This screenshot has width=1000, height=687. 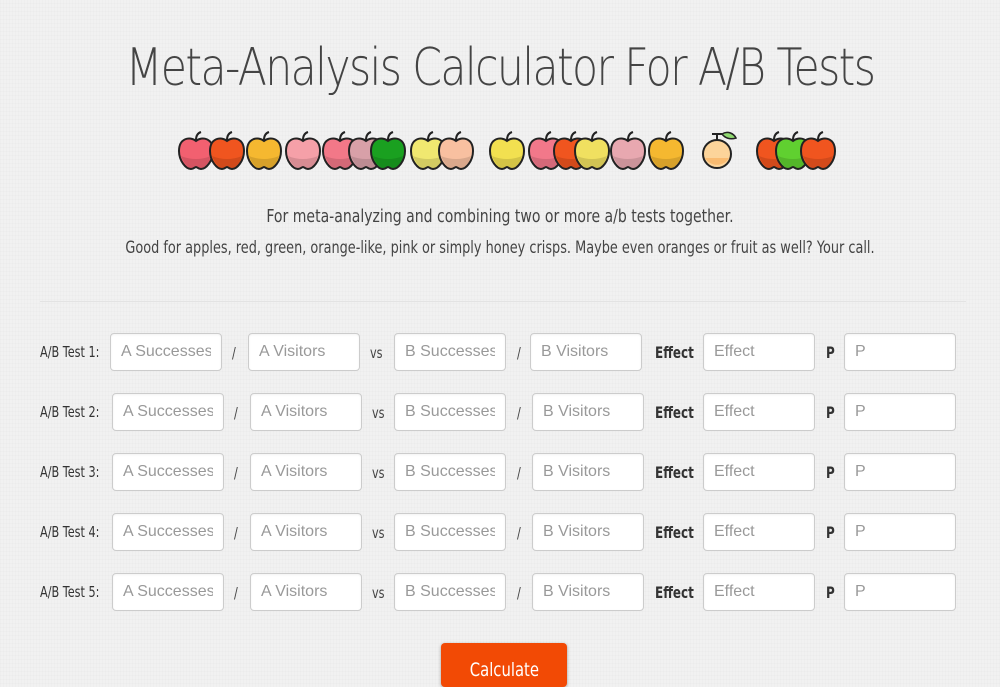 I want to click on orange-icon, so click(x=720, y=151).